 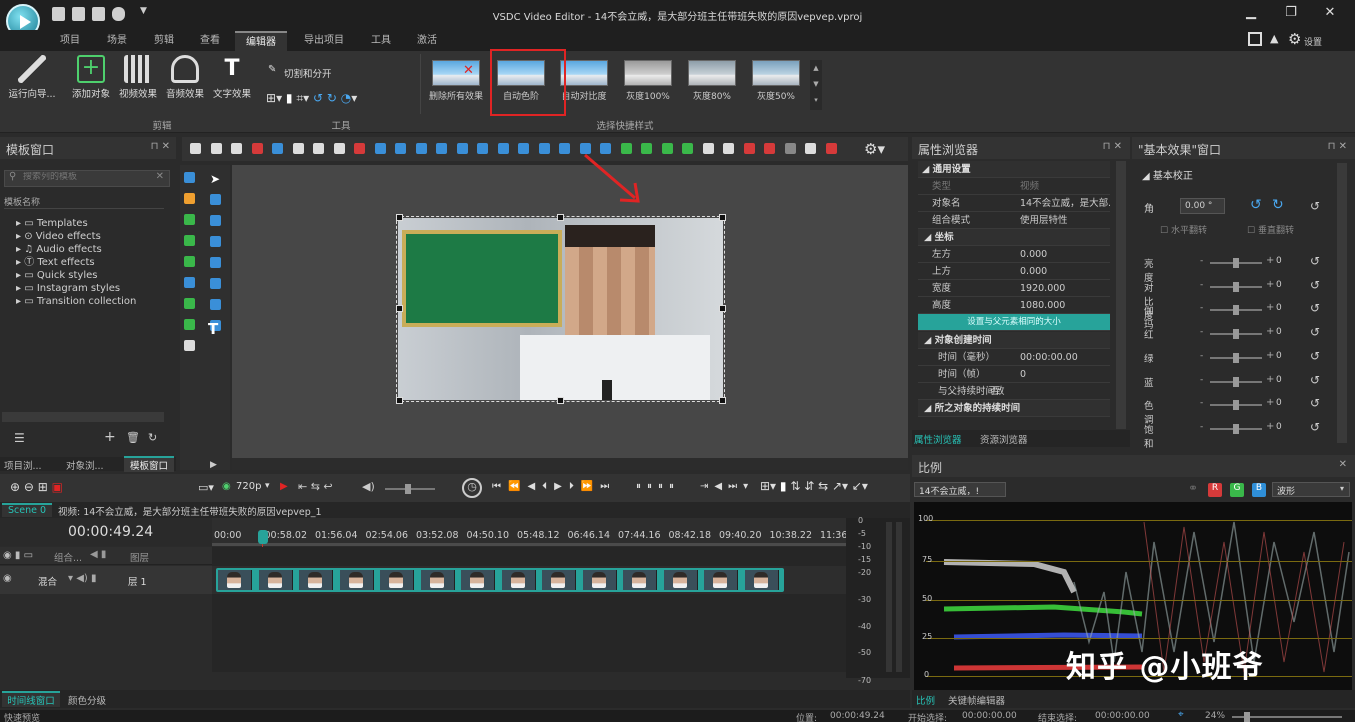 I want to click on refresh-template-icon: ↻, so click(x=152, y=437).